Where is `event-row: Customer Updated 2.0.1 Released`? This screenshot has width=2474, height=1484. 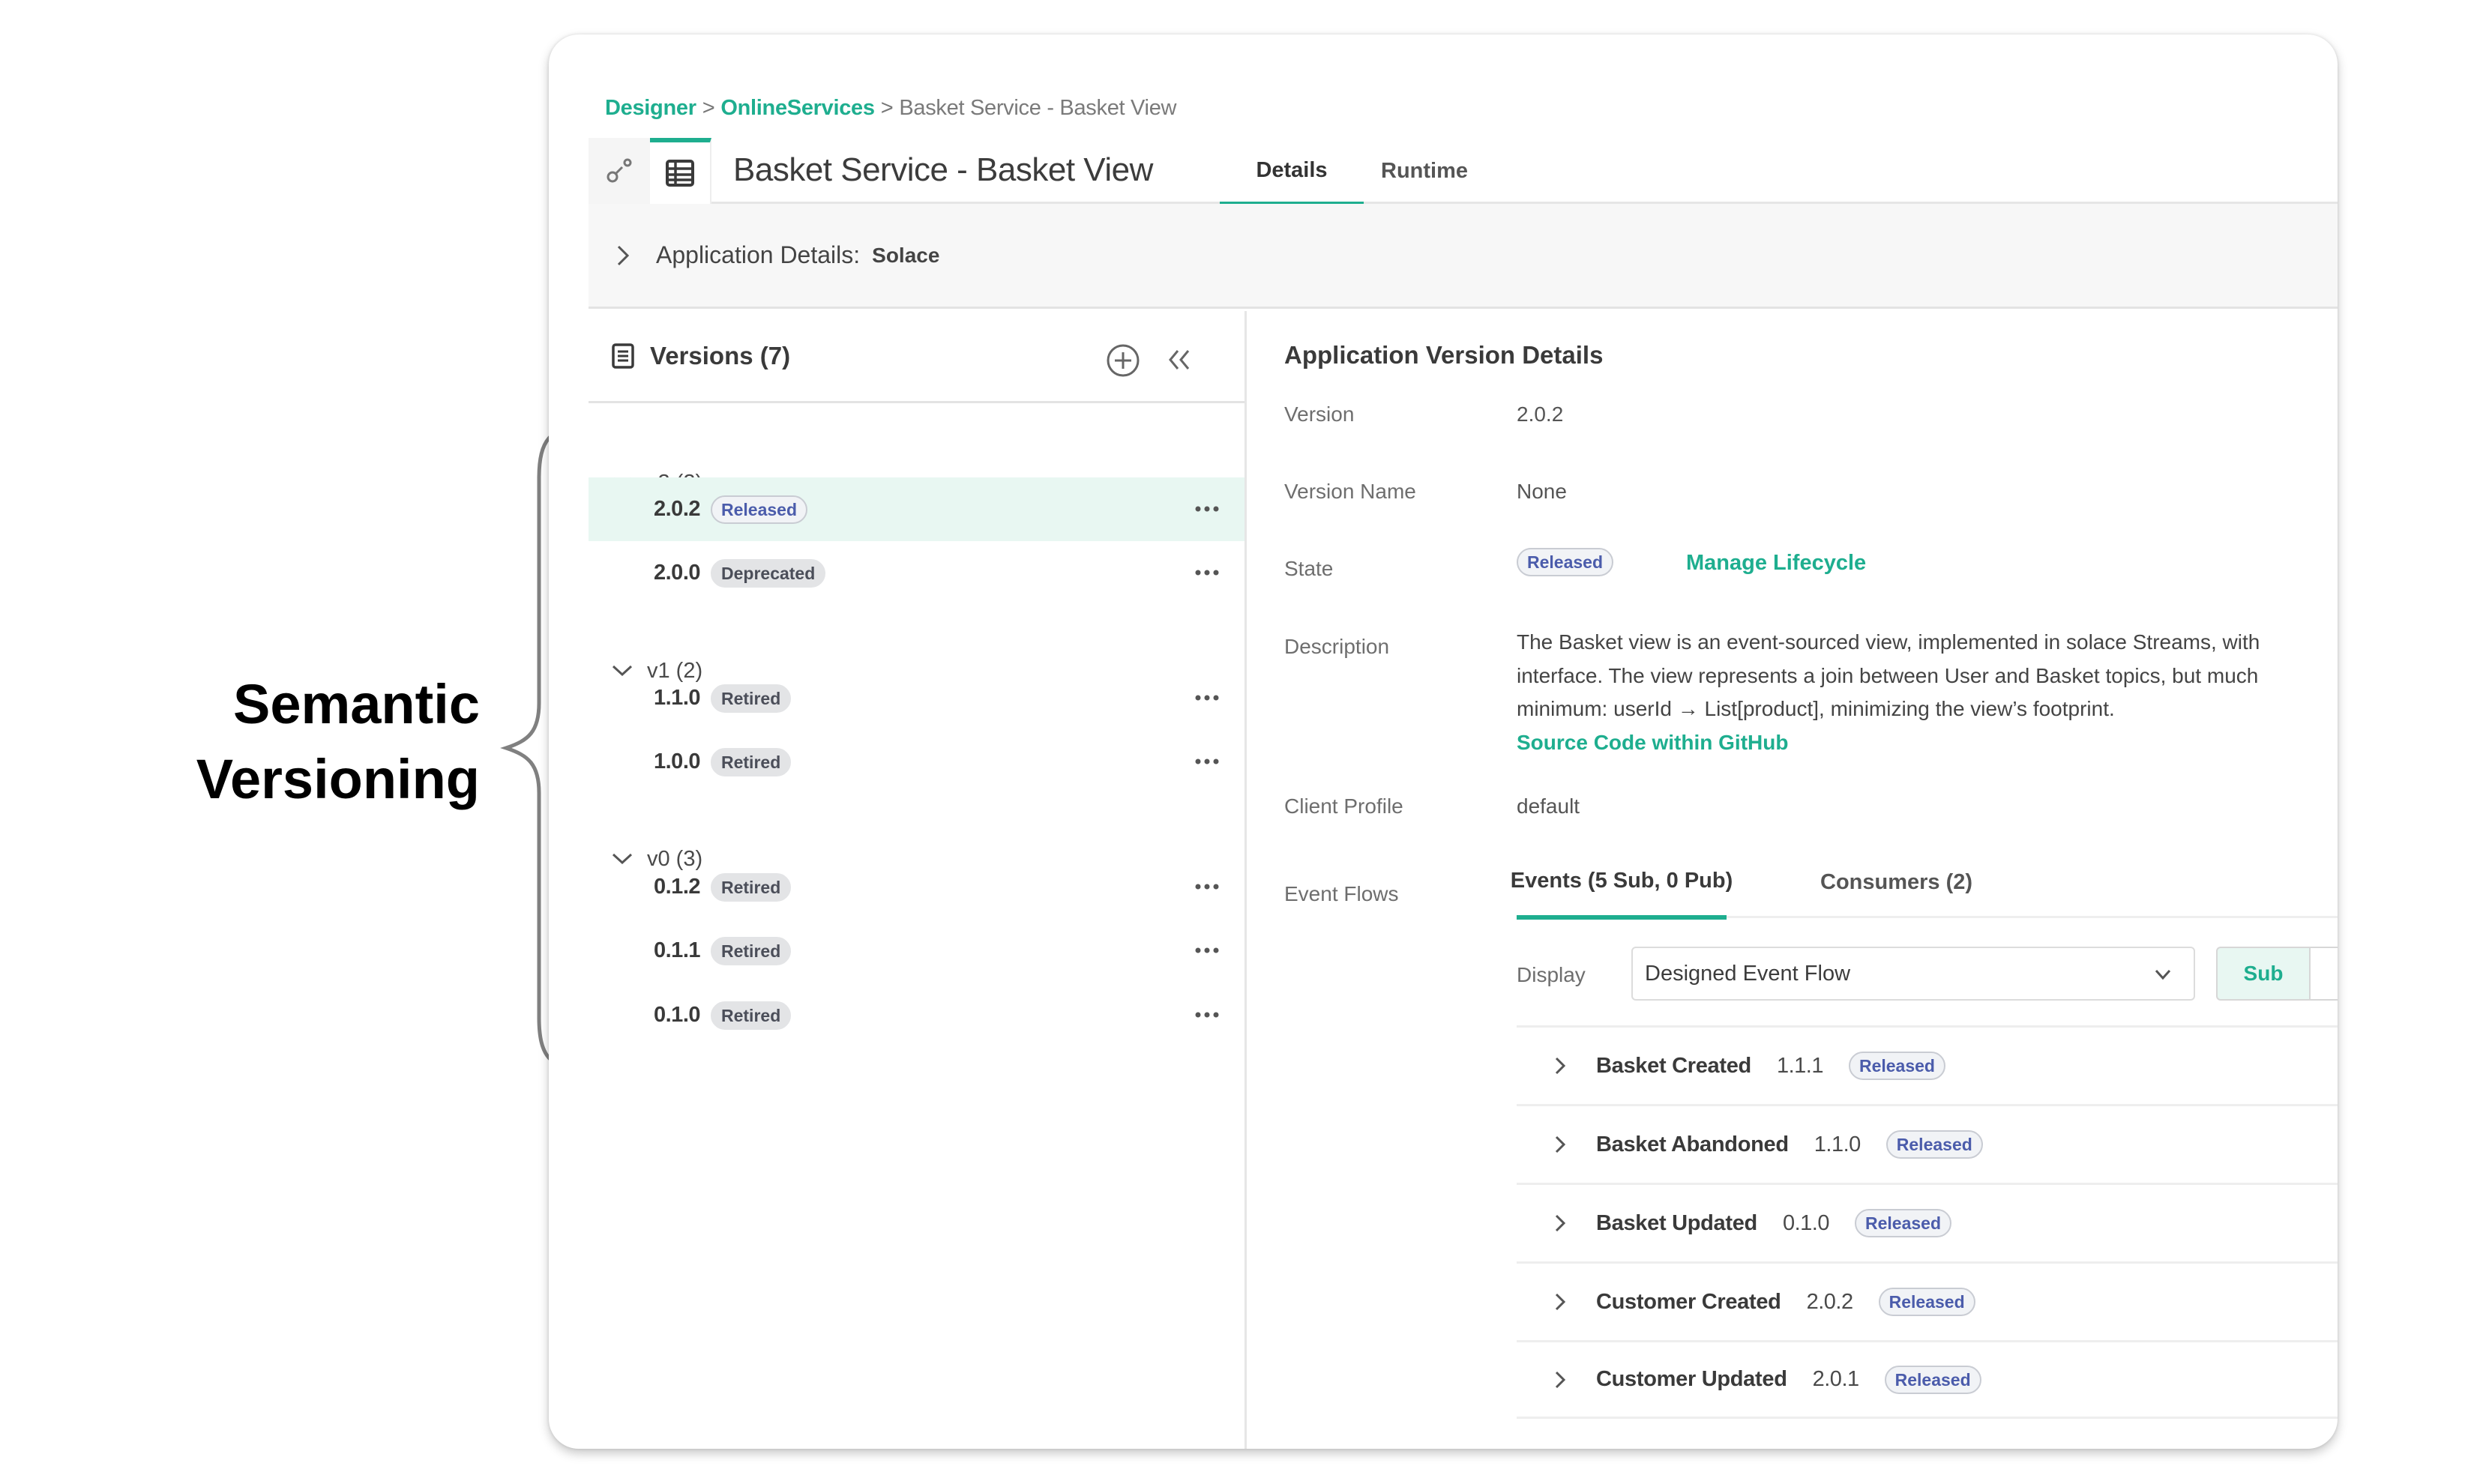 event-row: Customer Updated 2.0.1 Released is located at coordinates (1927, 1380).